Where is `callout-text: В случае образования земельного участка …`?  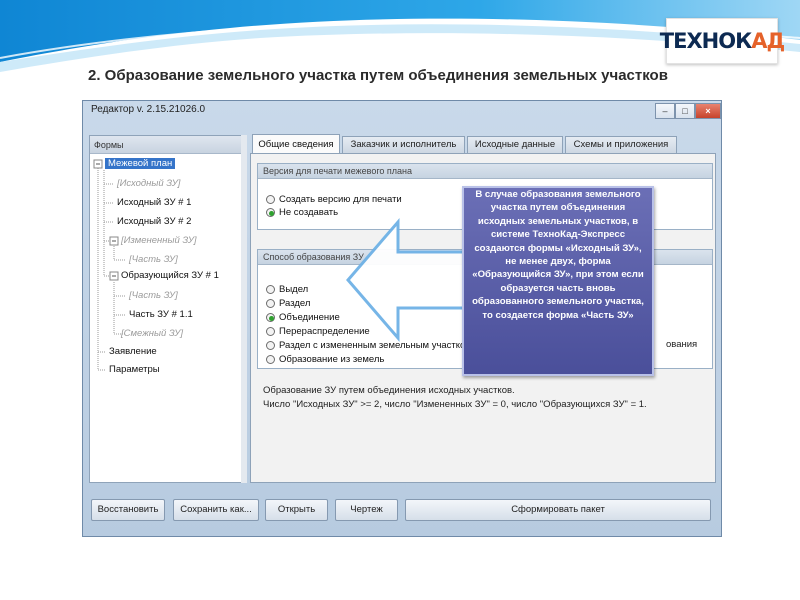 callout-text: В случае образования земельного участка … is located at coordinates (558, 255).